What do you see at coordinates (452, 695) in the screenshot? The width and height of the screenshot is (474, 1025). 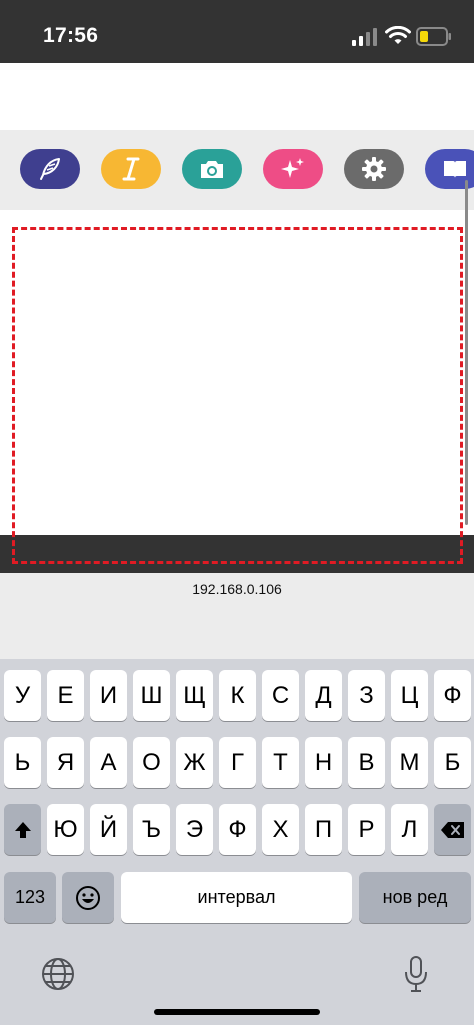 I see `key-11: Ф` at bounding box center [452, 695].